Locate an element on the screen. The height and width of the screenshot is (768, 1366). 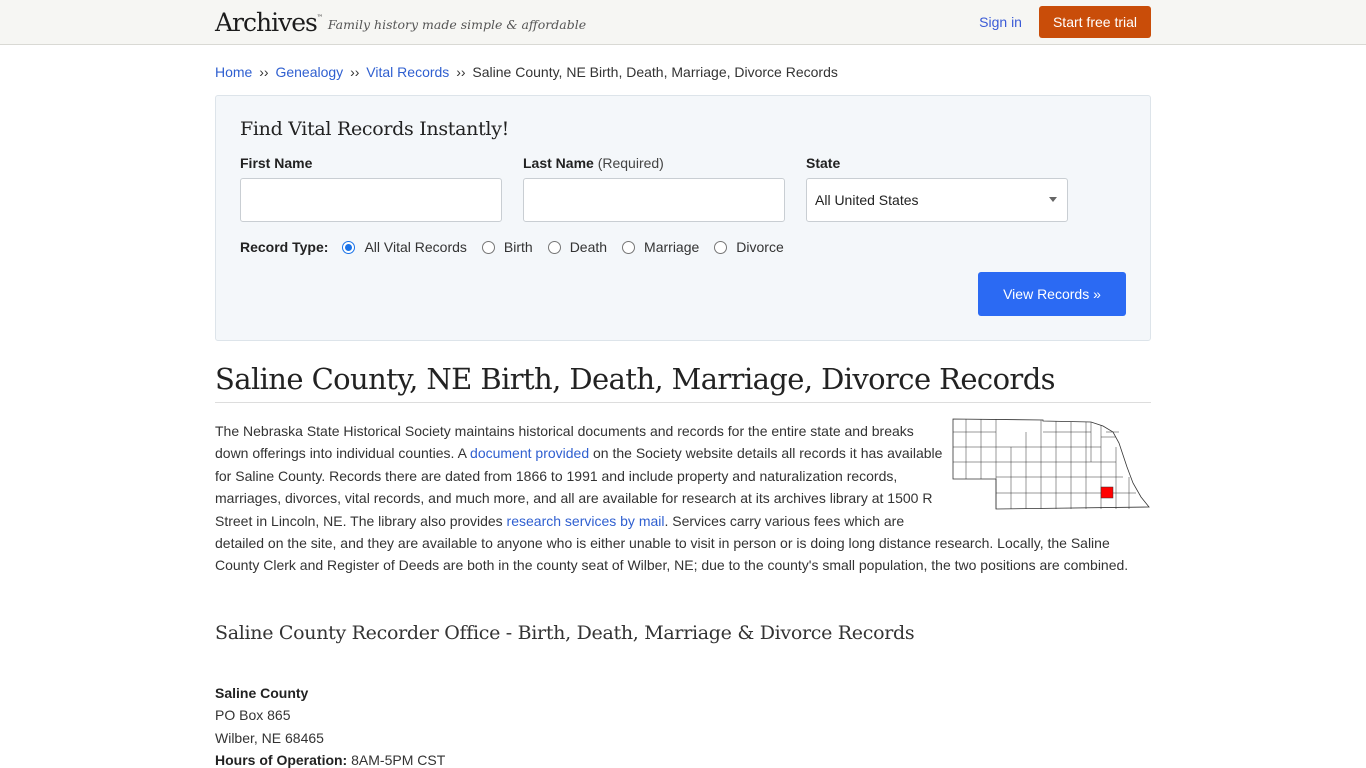
office-address-line-2: Wilber, NE 68465 is located at coordinates (269, 737).